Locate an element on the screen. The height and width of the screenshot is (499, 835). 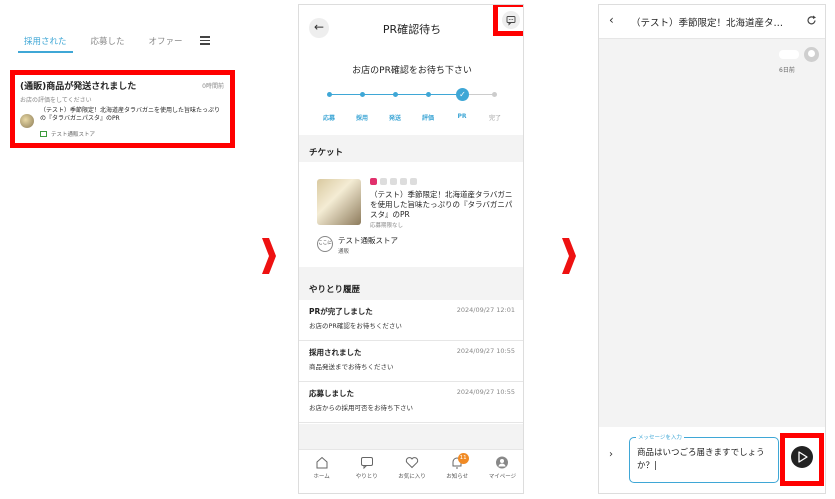
youtube-icon is located at coordinates (403, 181).